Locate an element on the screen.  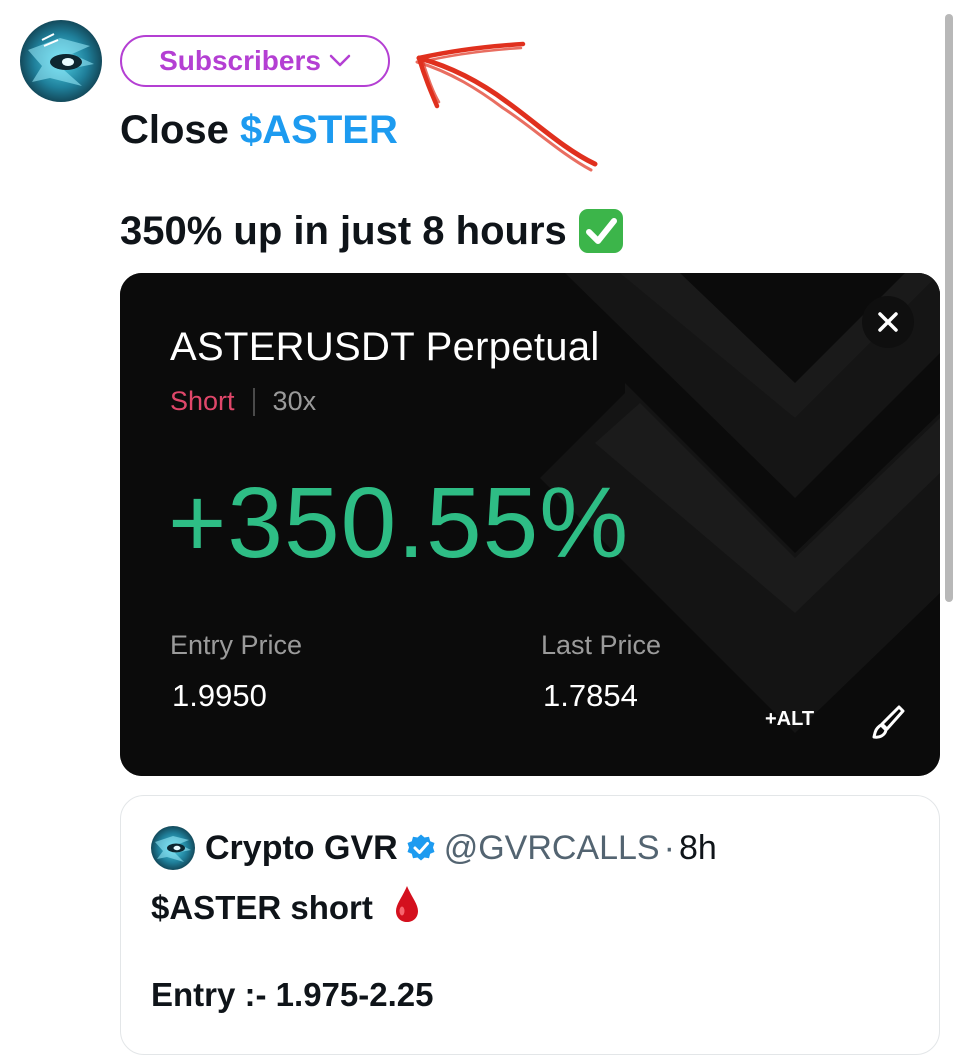
quoted-text-line1: $ASTER short is located at coordinates (286, 908).